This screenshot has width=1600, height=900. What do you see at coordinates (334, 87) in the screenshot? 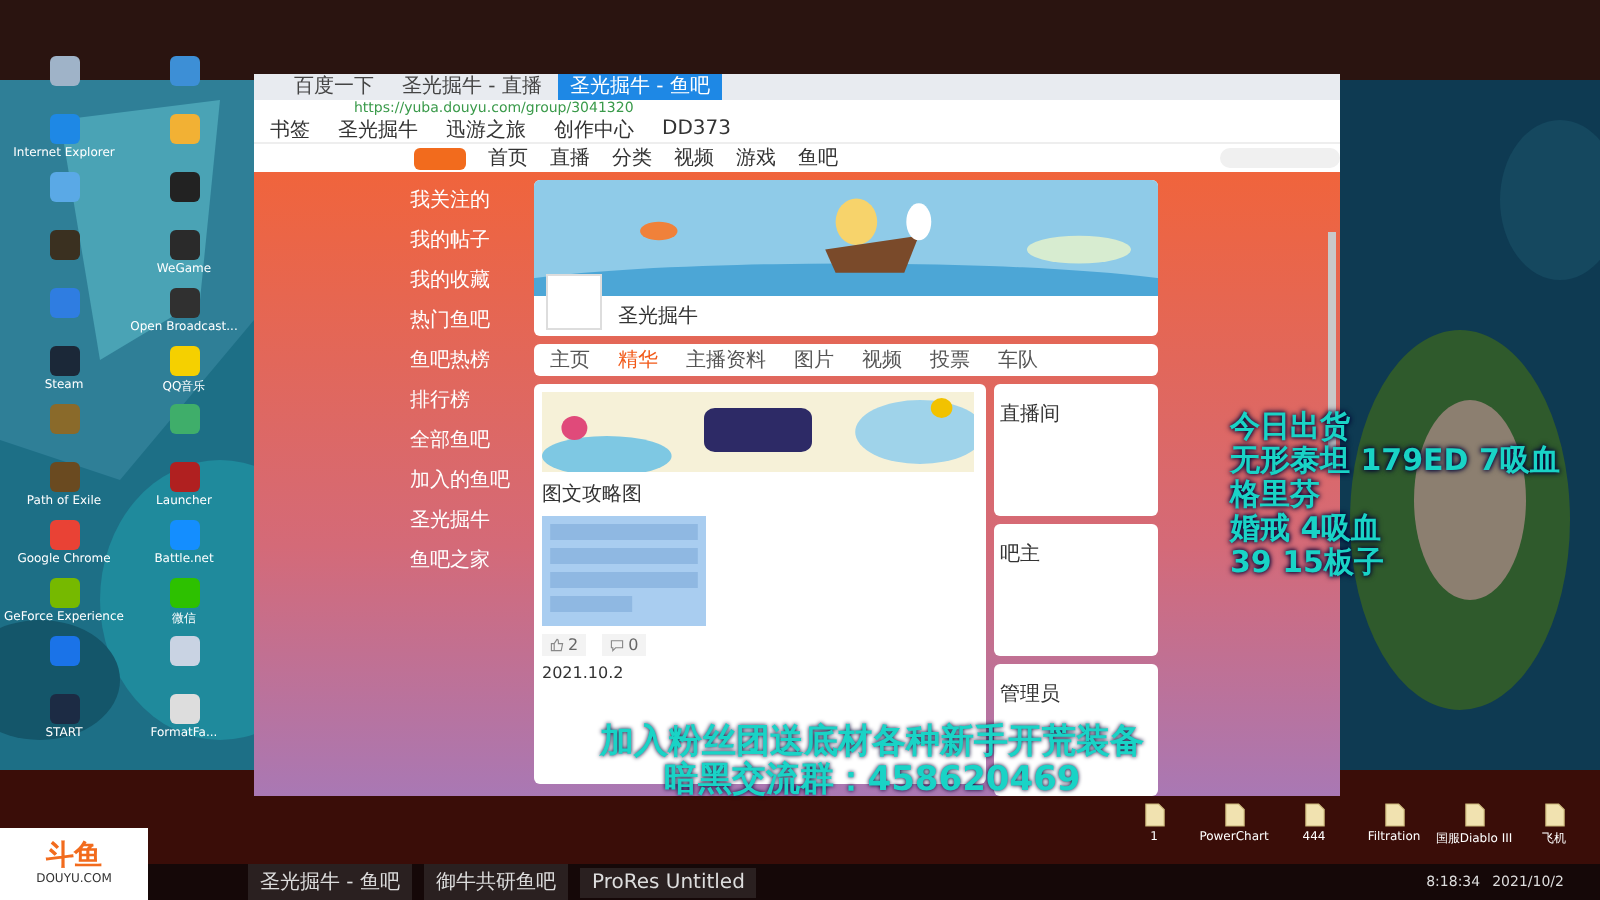
I see `browser-tab: 百度一下` at bounding box center [334, 87].